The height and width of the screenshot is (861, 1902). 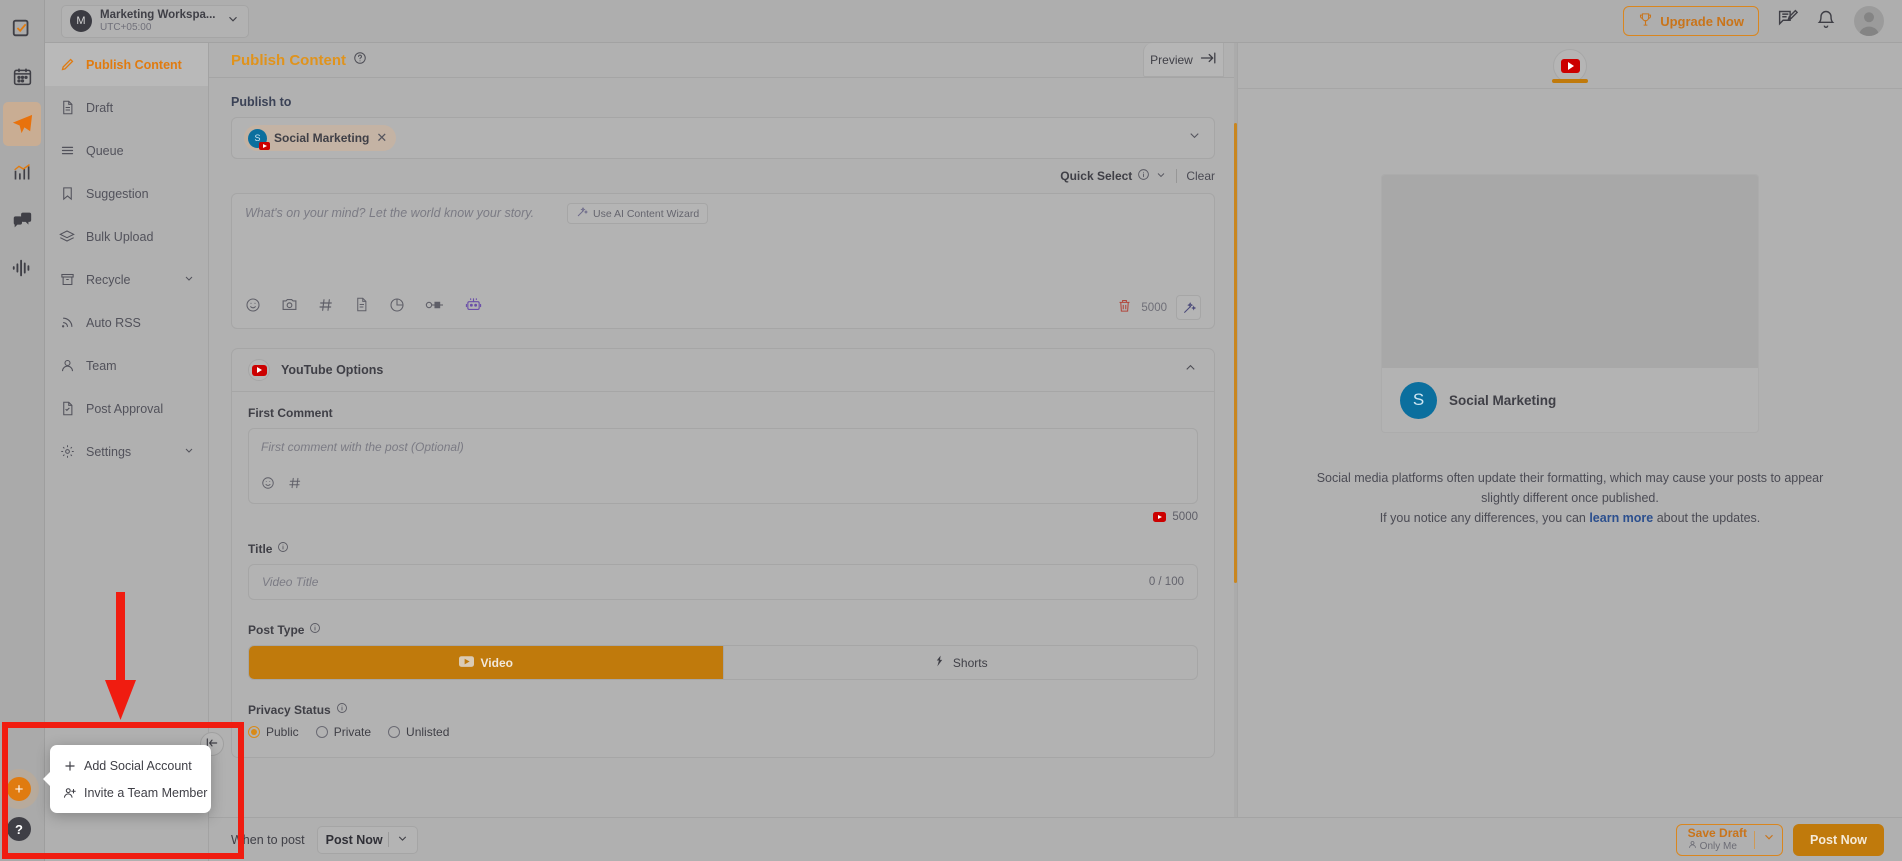 I want to click on disclaimer-line-3-before: If you notice any differences, you can, so click(x=1484, y=517).